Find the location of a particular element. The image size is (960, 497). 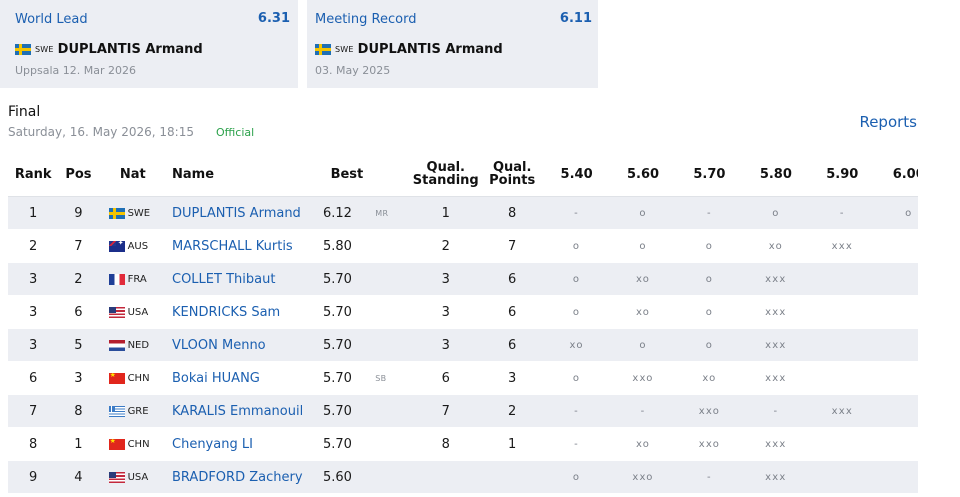

rank-cell: 3 is located at coordinates (33, 345).